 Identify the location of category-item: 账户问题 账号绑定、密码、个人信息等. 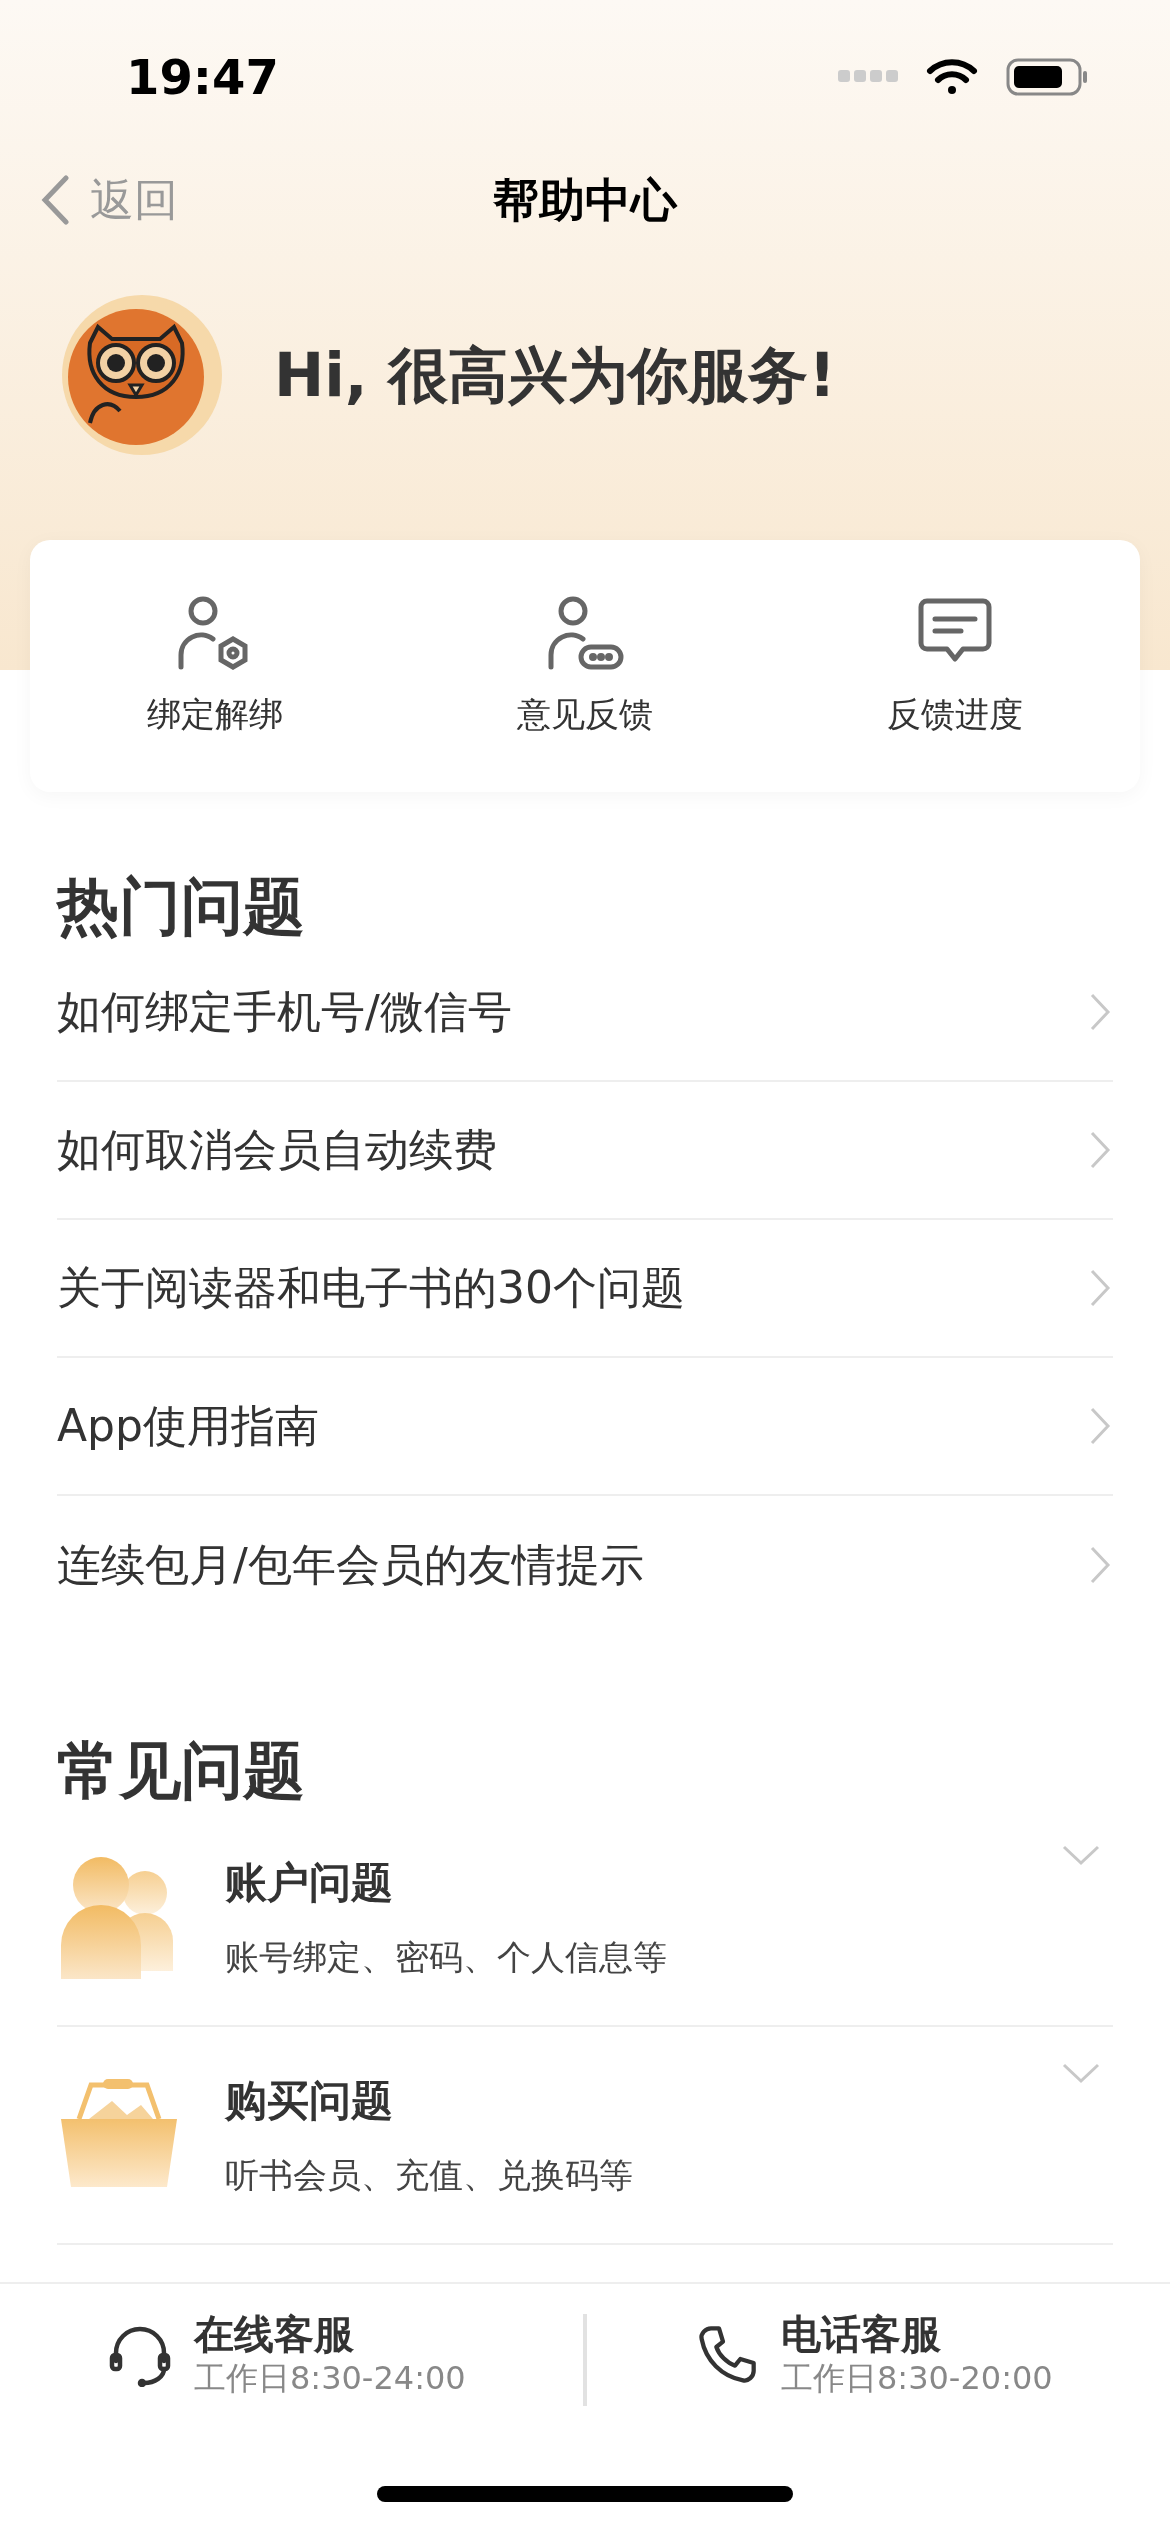
(585, 1917).